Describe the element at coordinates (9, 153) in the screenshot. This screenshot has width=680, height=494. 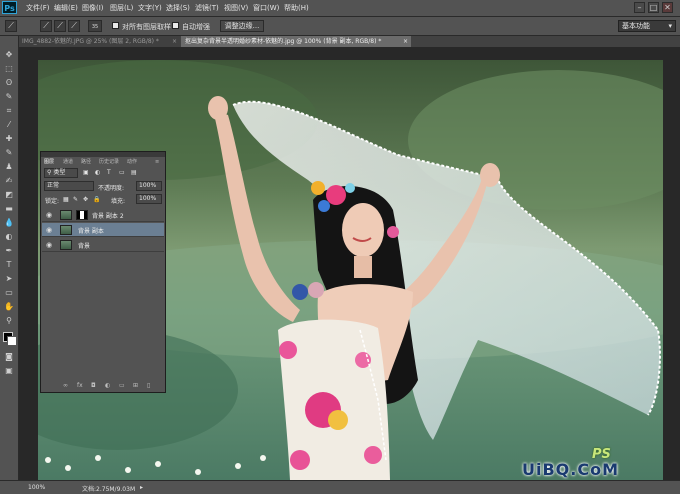
I see `brush-tool-icon: ✎` at that location.